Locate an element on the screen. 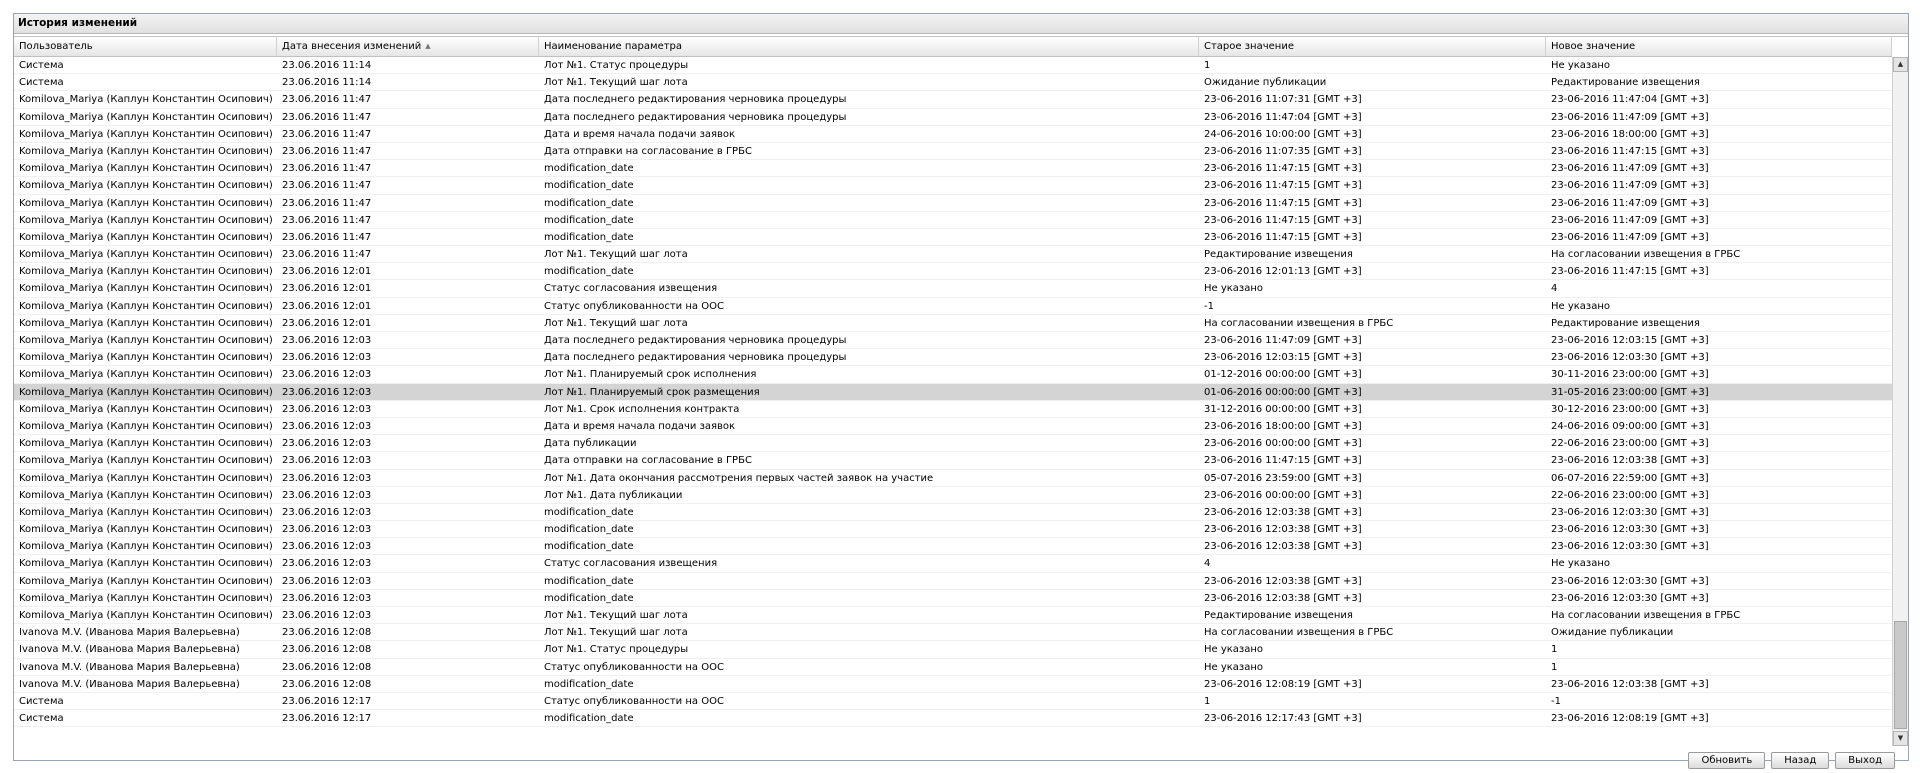 This screenshot has width=1920, height=773. new-value-cell: 23-06-2016 18:00:00 [GMT +3] is located at coordinates (1630, 134).